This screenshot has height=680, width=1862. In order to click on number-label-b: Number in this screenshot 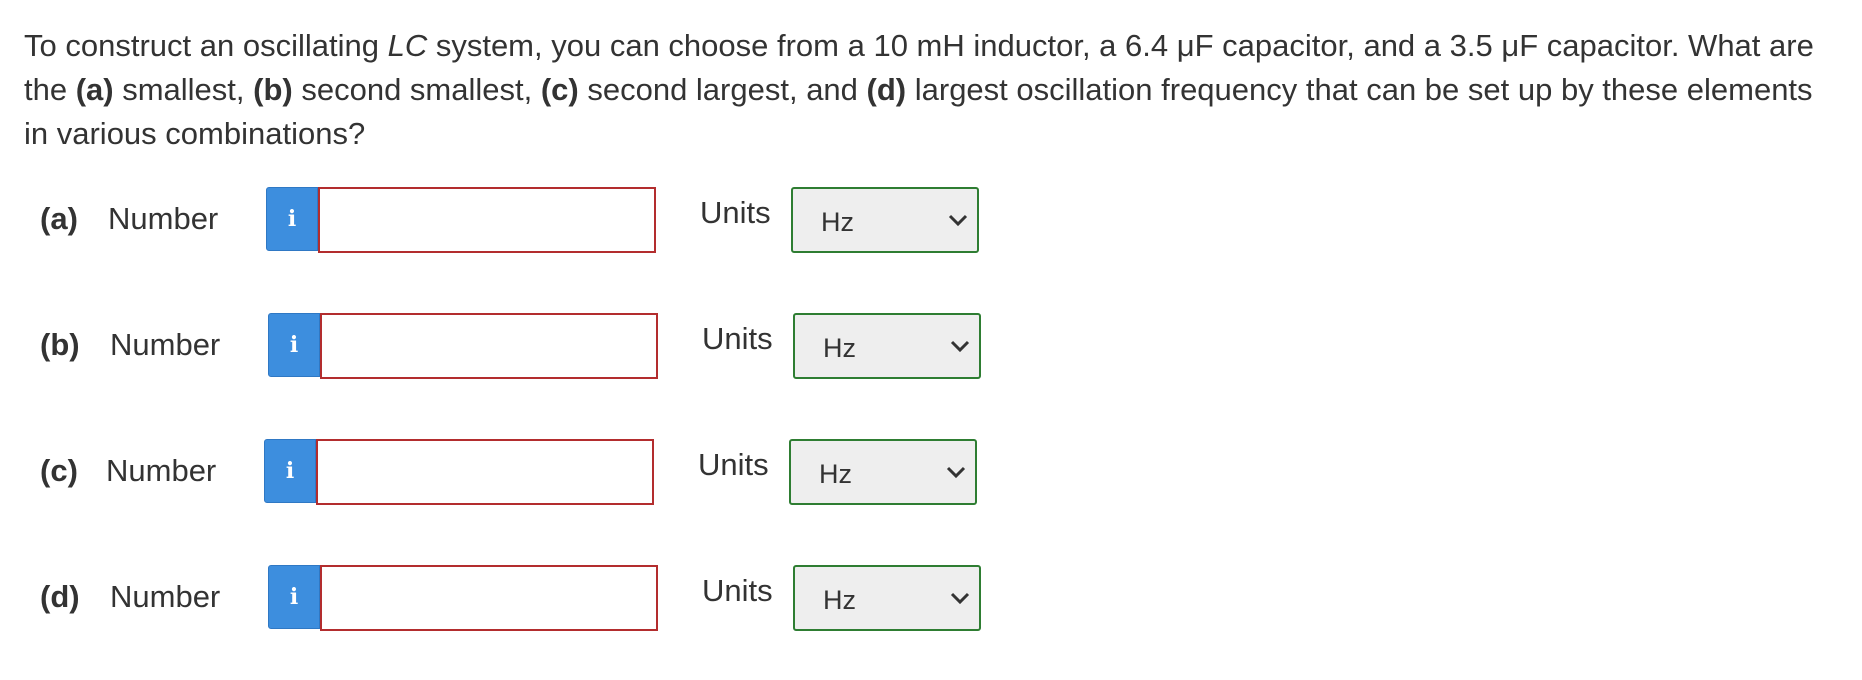, I will do `click(165, 344)`.